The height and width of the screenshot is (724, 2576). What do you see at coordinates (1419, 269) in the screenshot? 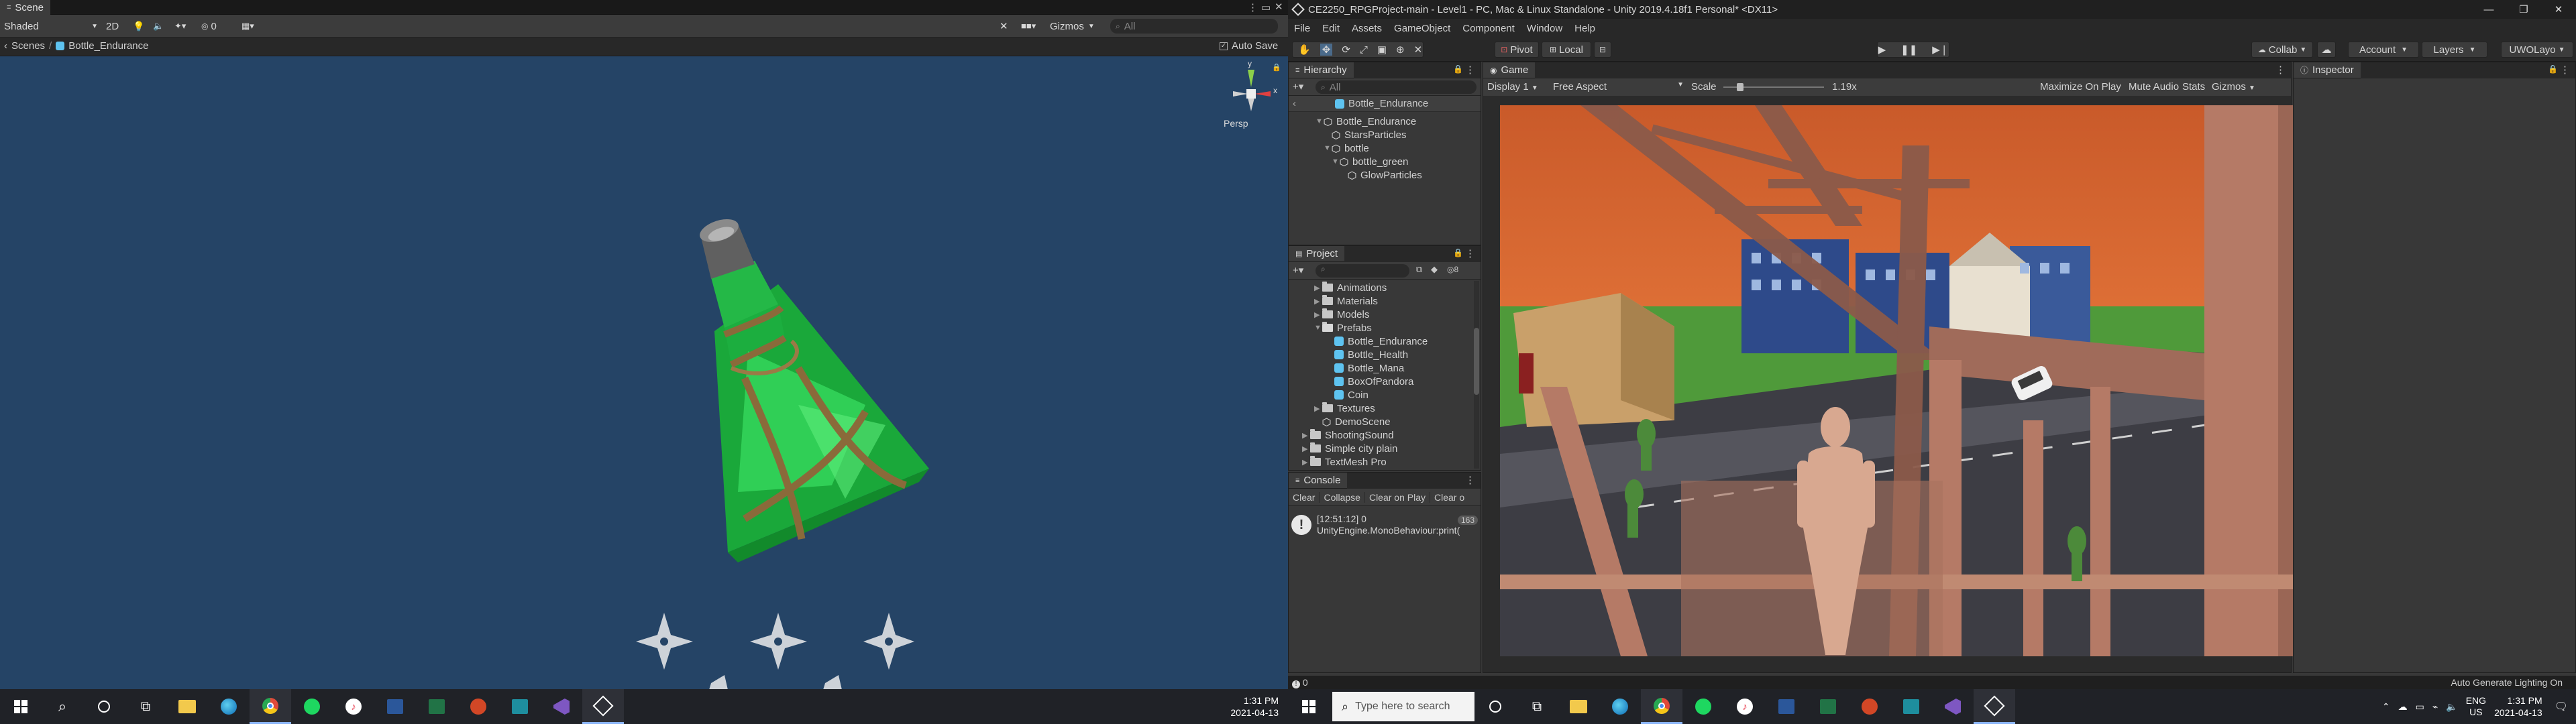
I see `filter-type-icon: ⧉` at bounding box center [1419, 269].